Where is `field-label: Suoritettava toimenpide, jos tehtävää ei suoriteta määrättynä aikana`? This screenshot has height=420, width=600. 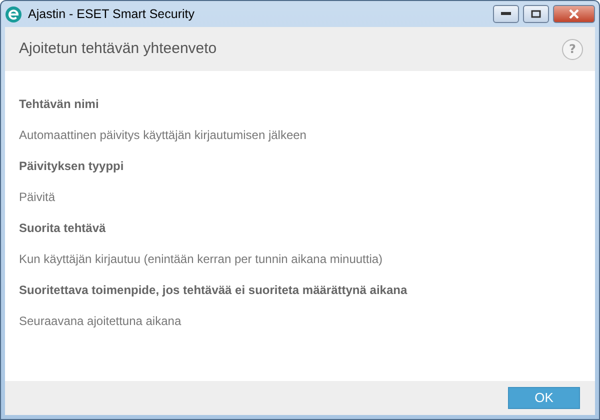
field-label: Suoritettava toimenpide, jos tehtävää ei suoriteta määrättynä aikana is located at coordinates (213, 290).